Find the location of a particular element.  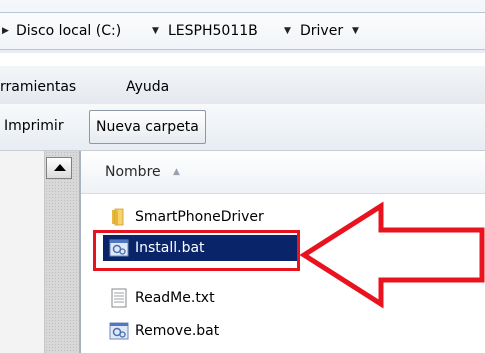

arrow-up-icon is located at coordinates (60, 167).